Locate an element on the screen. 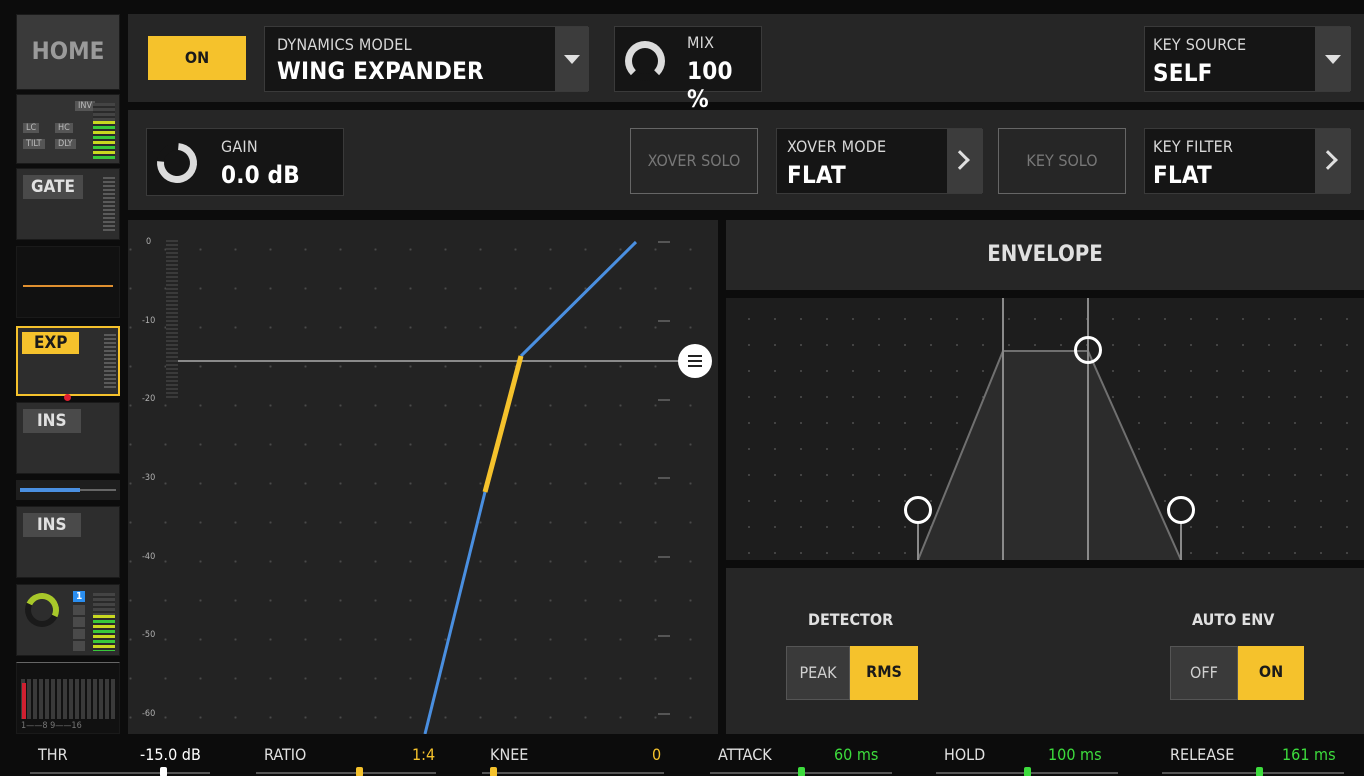 The width and height of the screenshot is (1364, 776). threshold-handle is located at coordinates (695, 361).